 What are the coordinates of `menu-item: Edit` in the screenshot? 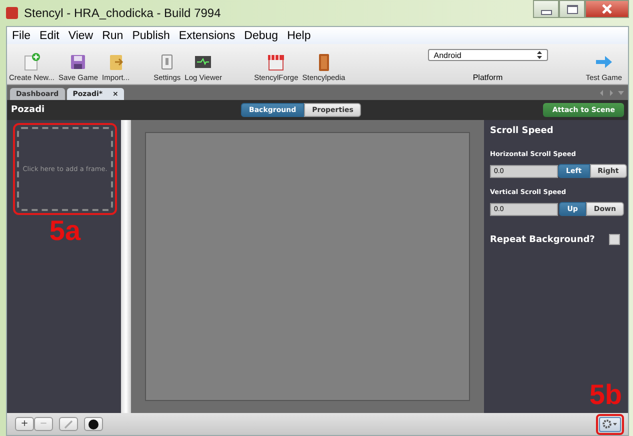 It's located at (50, 36).